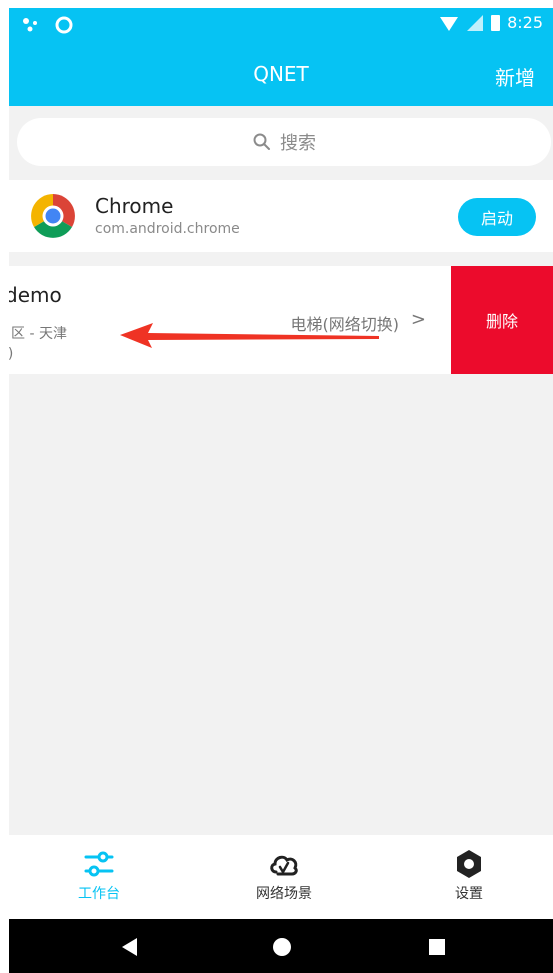  I want to click on tab-workbench-label: 工作台, so click(99, 894).